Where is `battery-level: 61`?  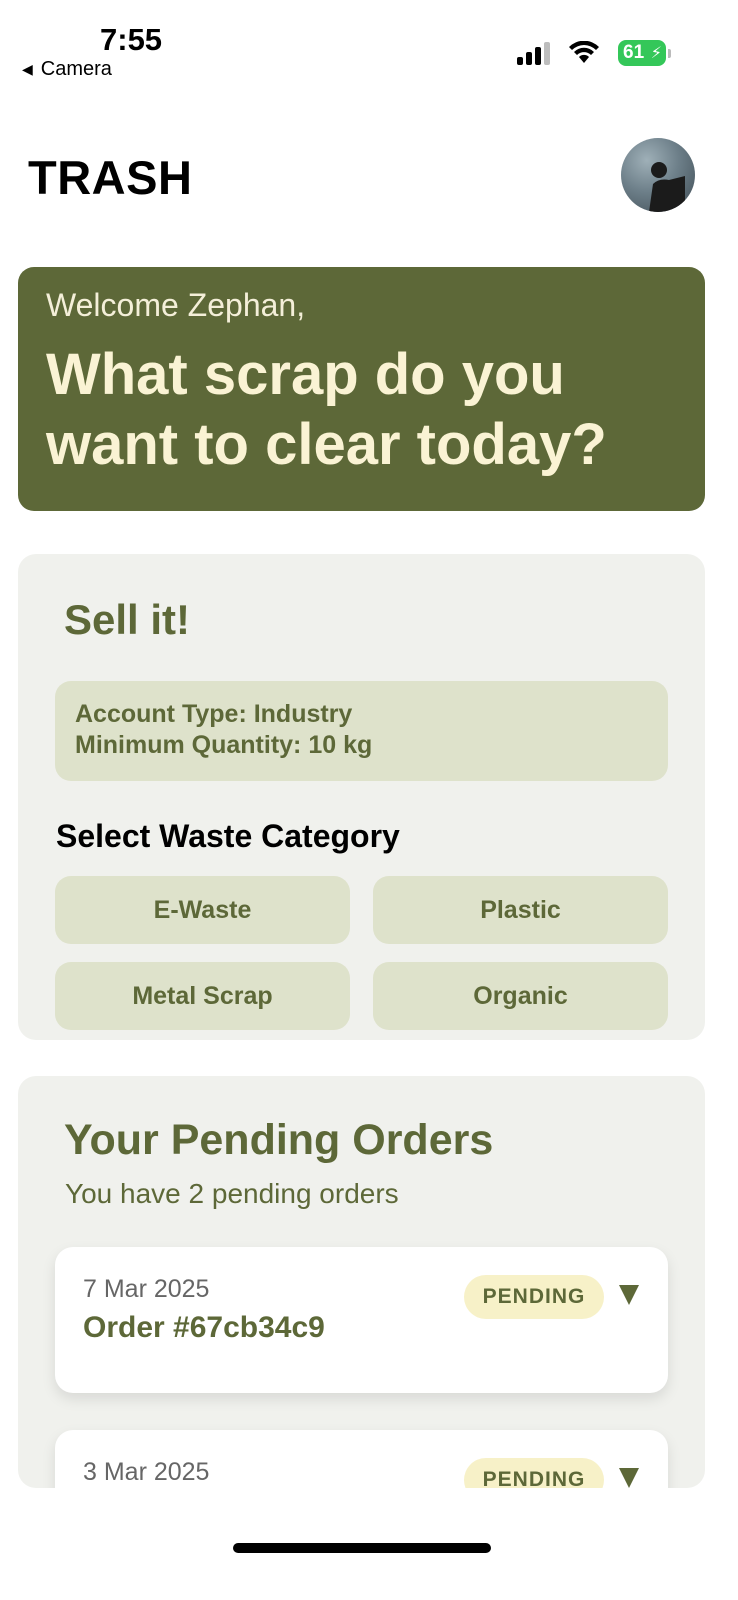
battery-level: 61 is located at coordinates (634, 52).